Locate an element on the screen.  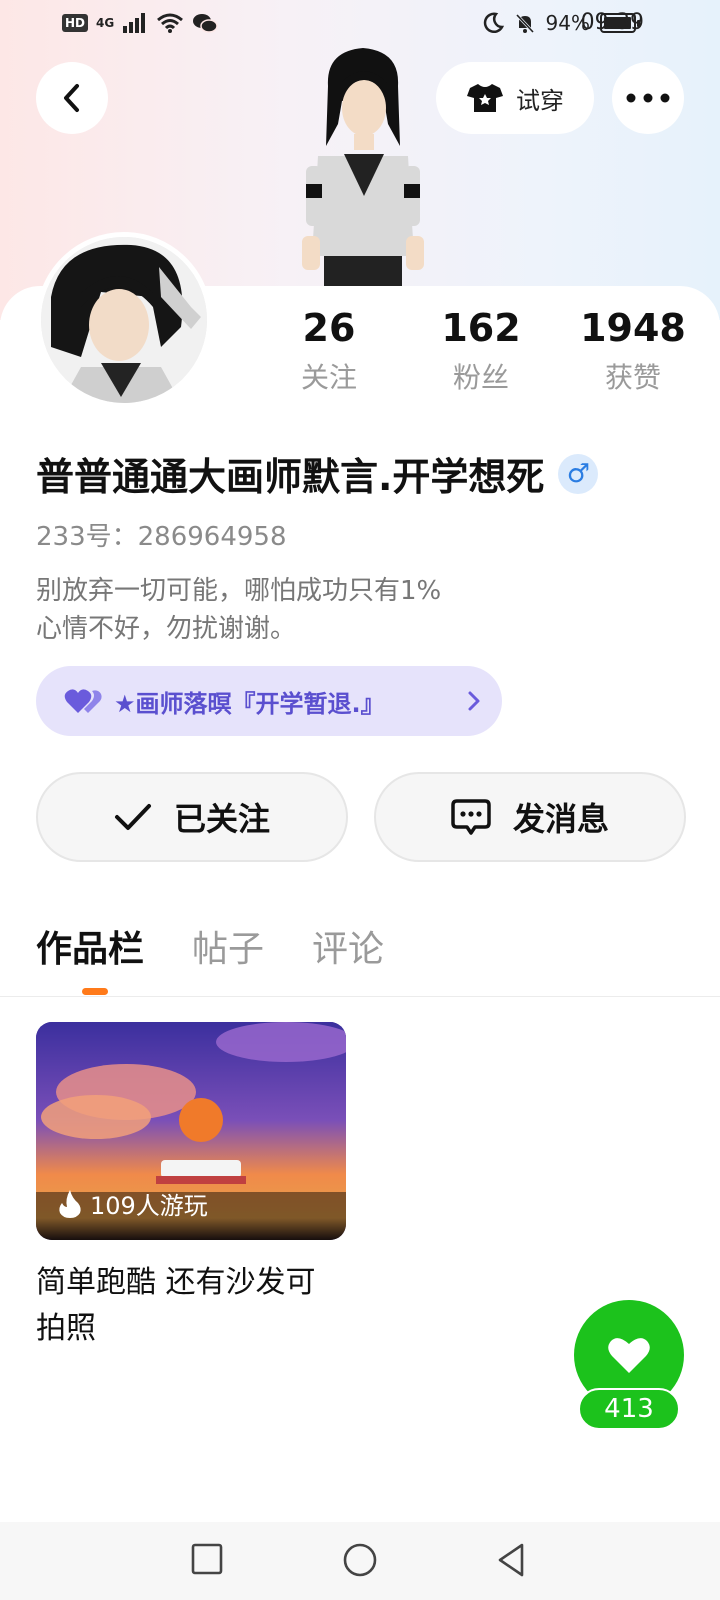
stat-followers: 162 粉丝 is located at coordinates (481, 351).